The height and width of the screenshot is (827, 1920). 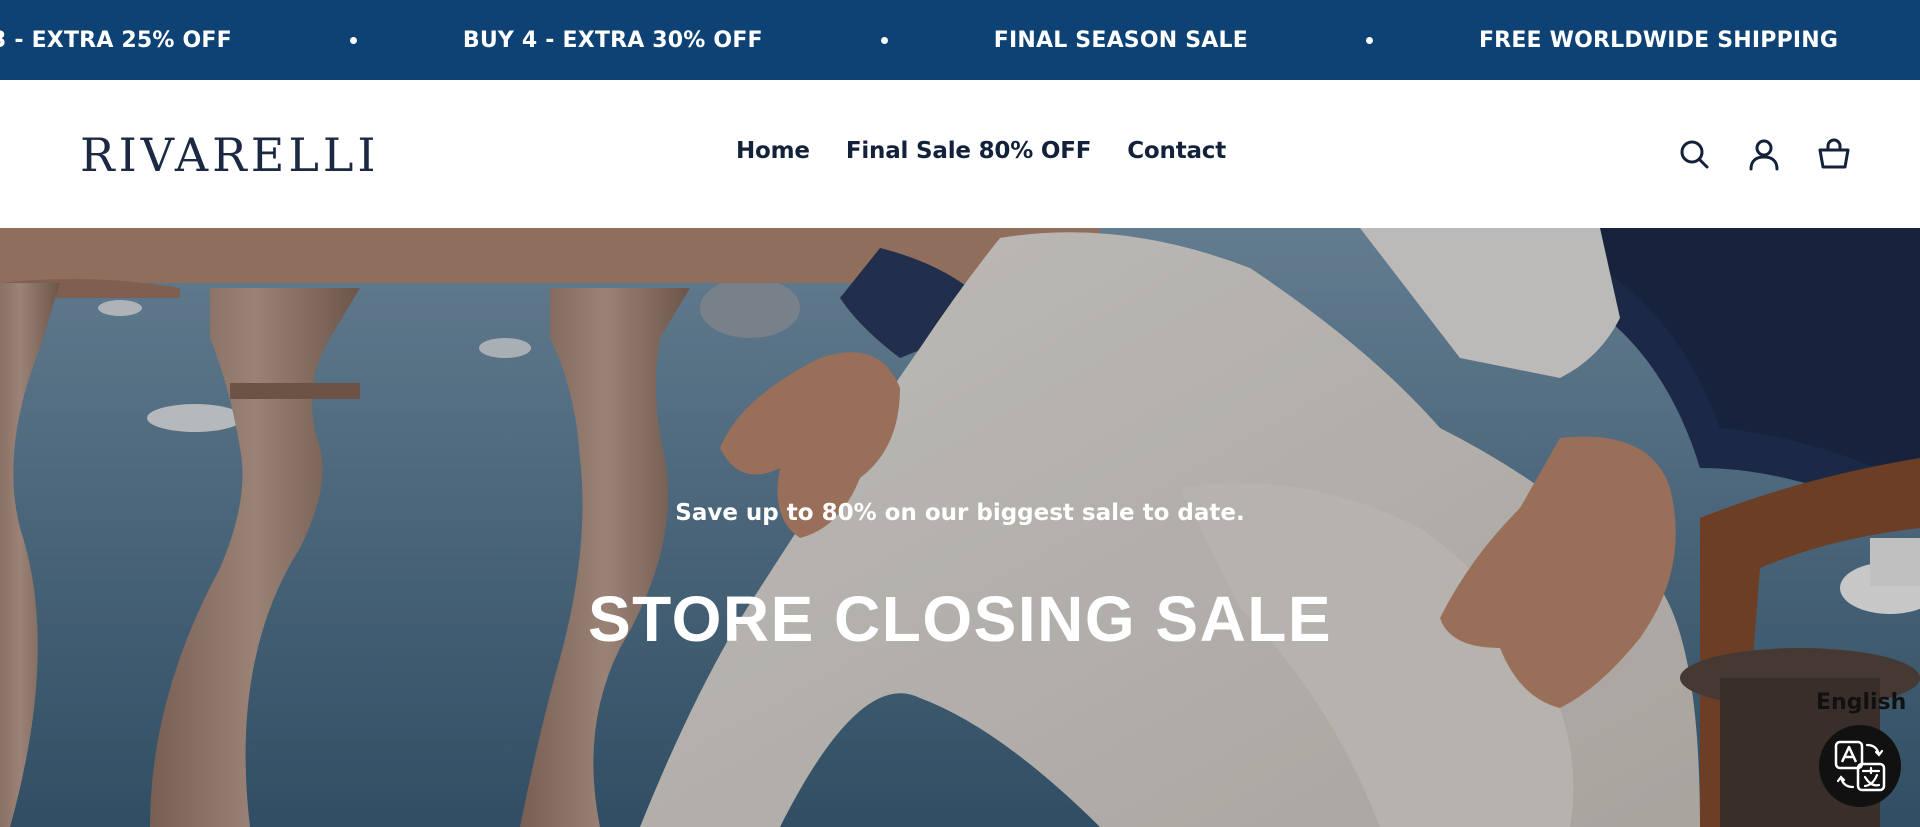 What do you see at coordinates (1658, 40) in the screenshot?
I see `announcement-message: FREE WORLDWIDE SHIPPING` at bounding box center [1658, 40].